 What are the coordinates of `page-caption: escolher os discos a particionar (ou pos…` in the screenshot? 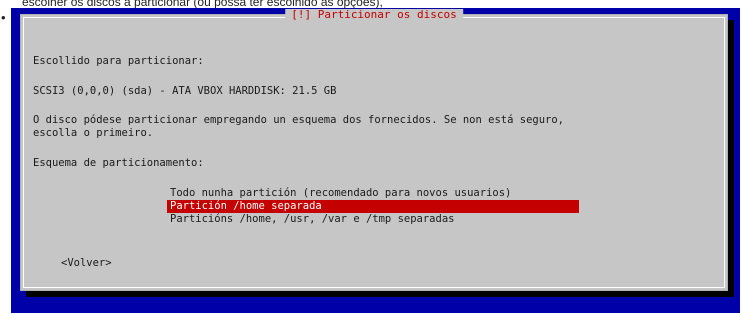 It's located at (202, 4).